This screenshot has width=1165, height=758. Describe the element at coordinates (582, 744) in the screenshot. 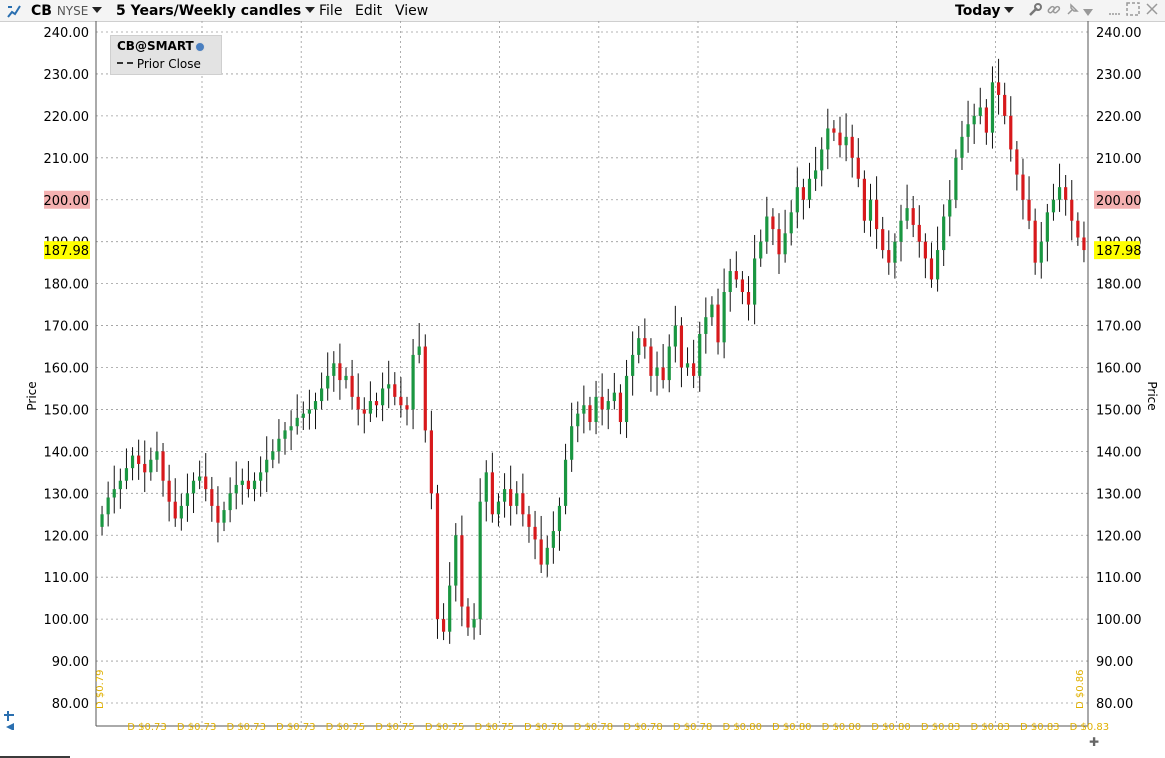

I see `chart-footer: ✚` at that location.